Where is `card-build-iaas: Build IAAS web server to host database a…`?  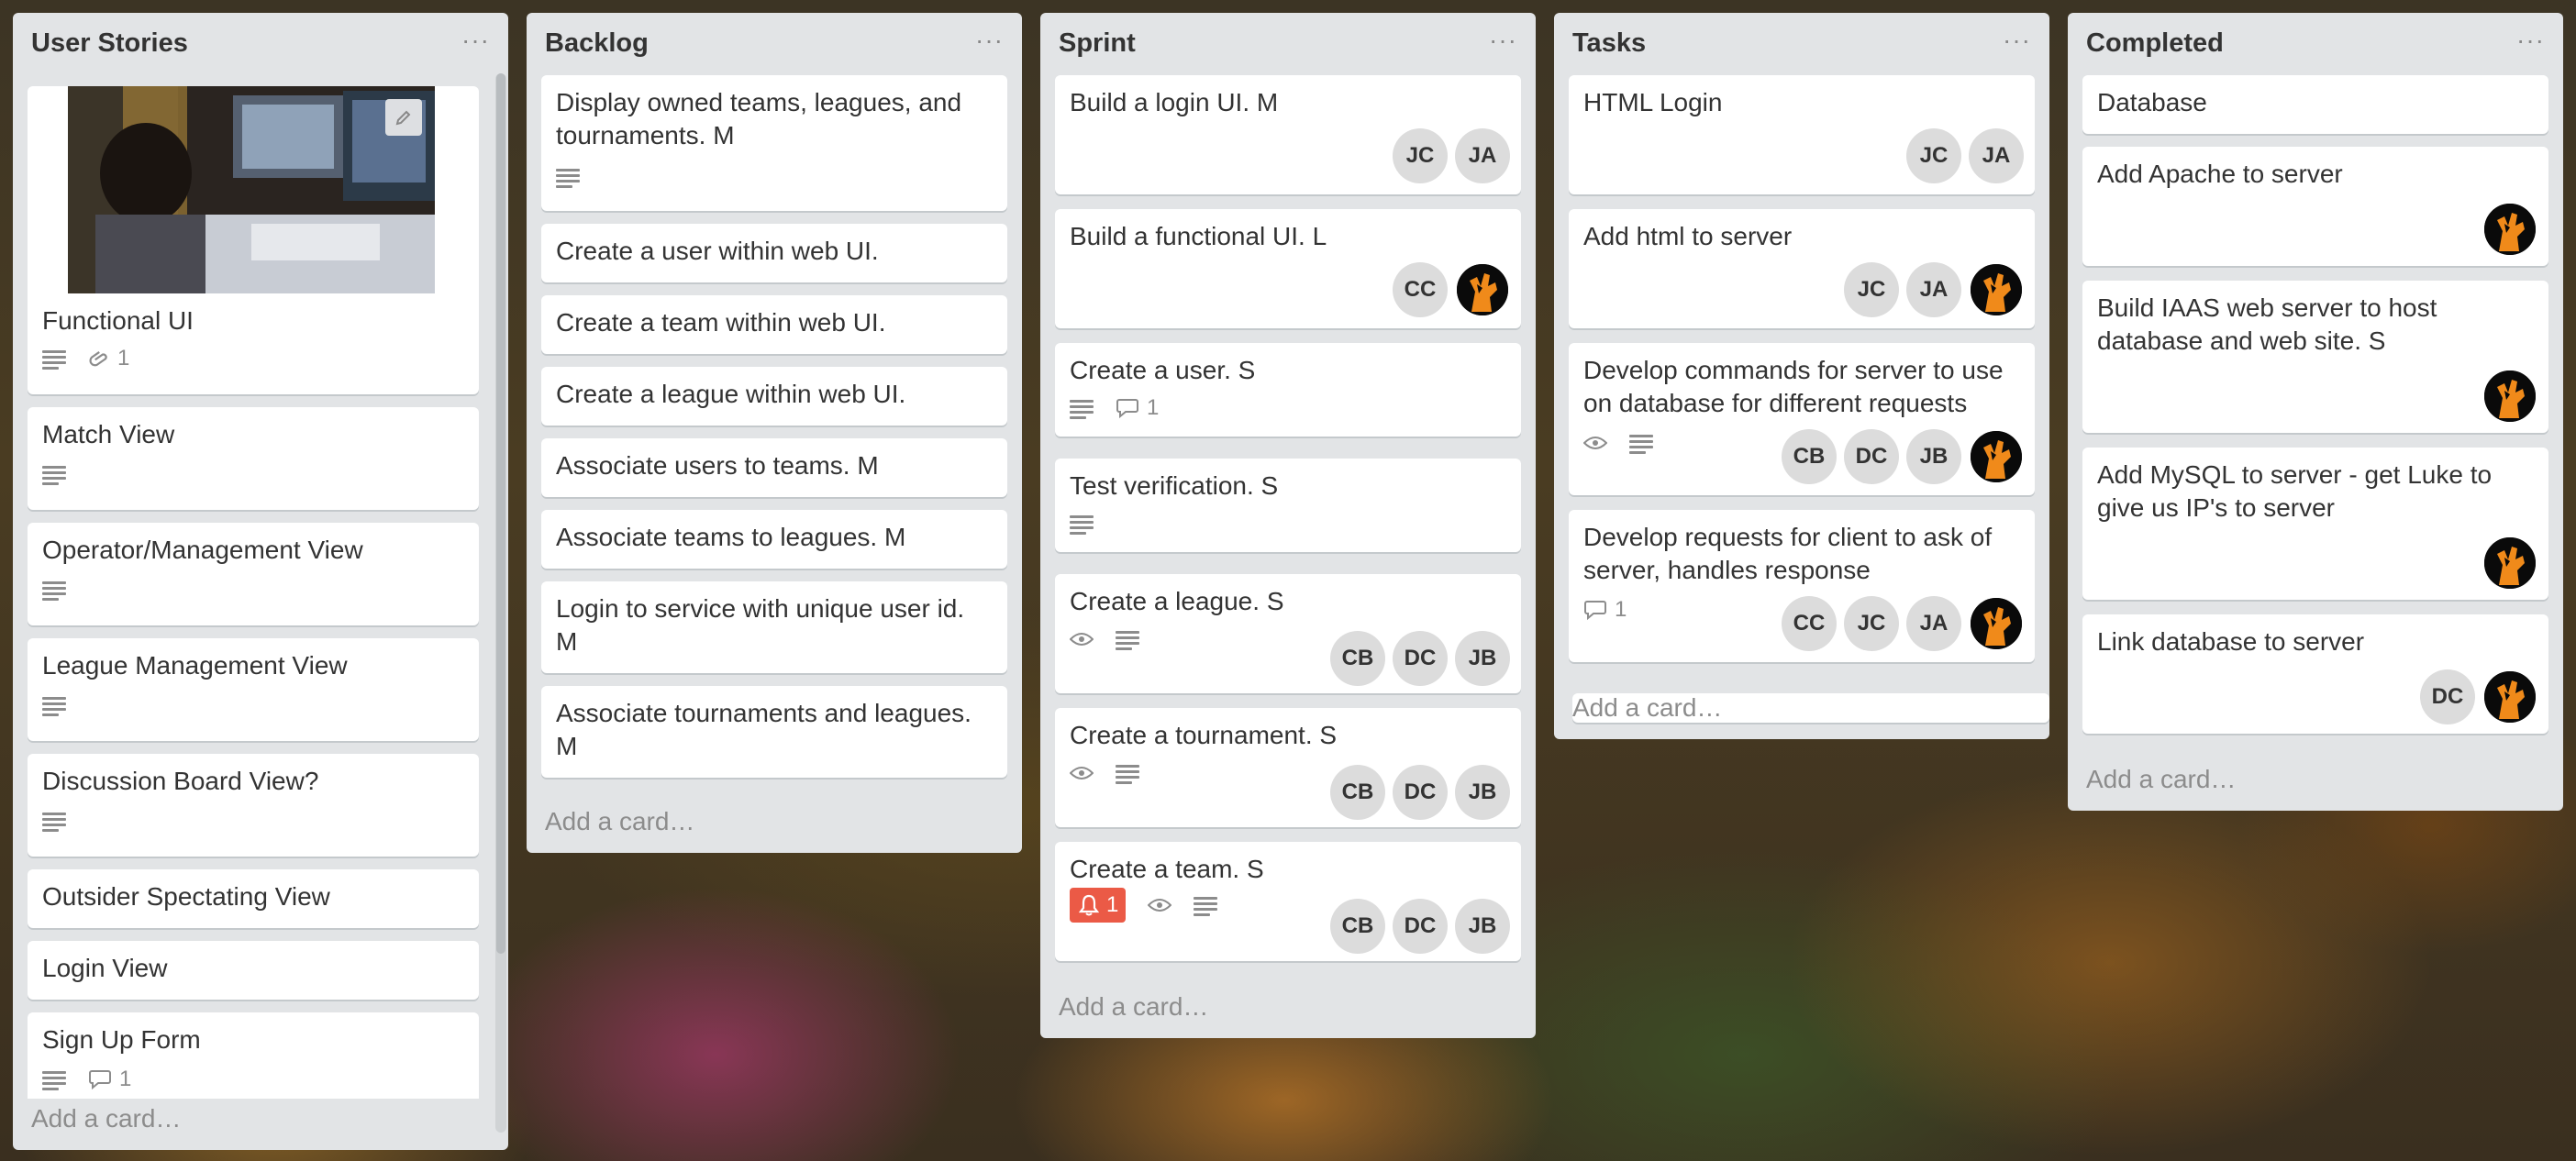 card-build-iaas: Build IAAS web server to host database a… is located at coordinates (2315, 357).